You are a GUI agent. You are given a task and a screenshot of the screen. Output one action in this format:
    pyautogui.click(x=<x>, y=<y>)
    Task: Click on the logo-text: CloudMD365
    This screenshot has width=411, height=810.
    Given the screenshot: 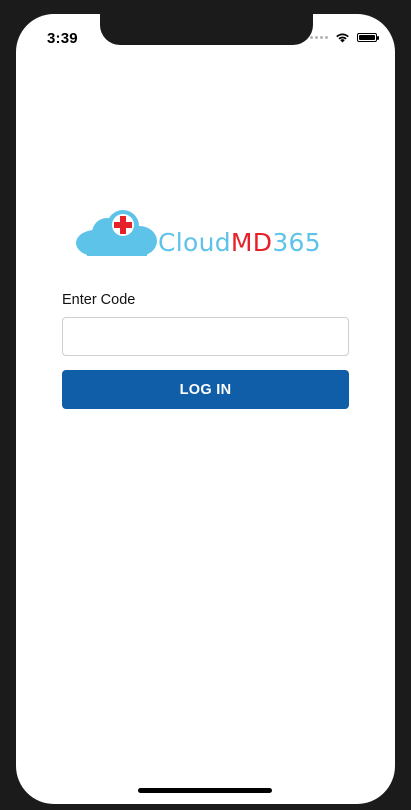 What is the action you would take?
    pyautogui.click(x=239, y=243)
    